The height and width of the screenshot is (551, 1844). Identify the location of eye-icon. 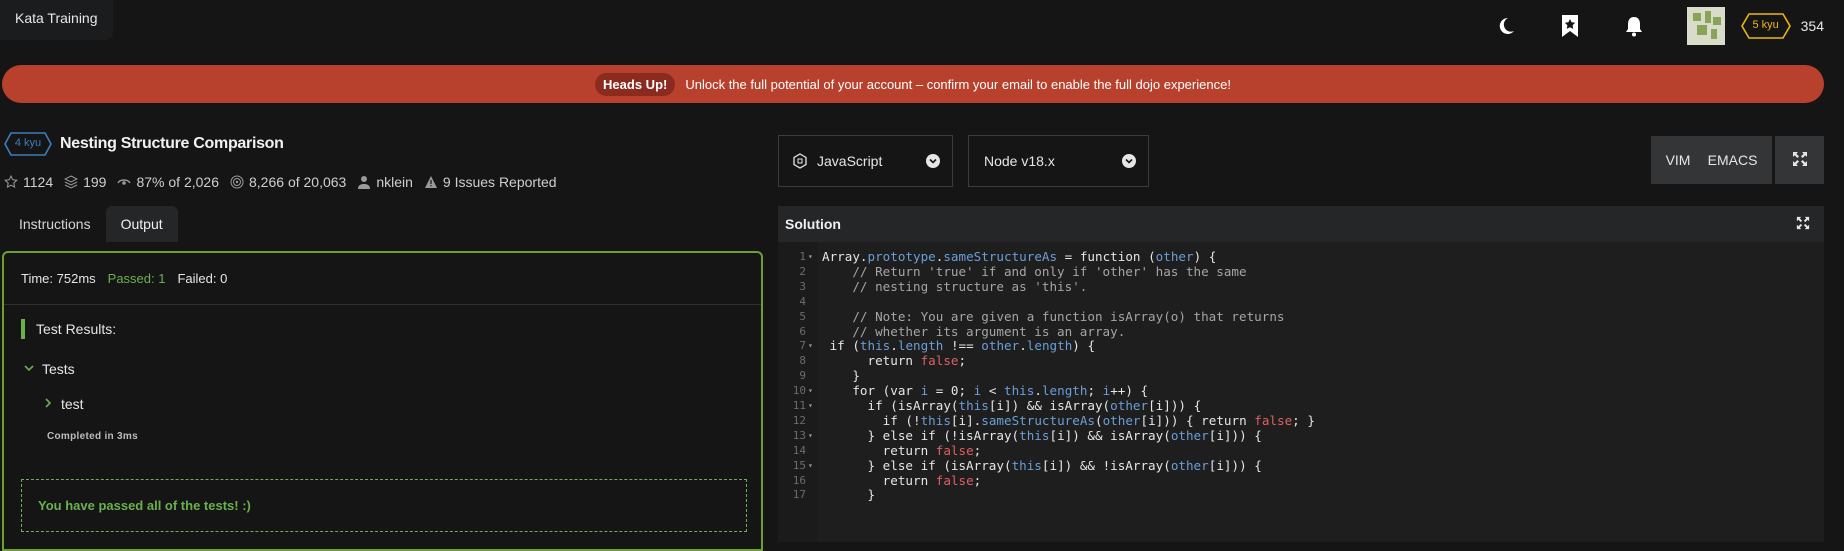
(124, 182).